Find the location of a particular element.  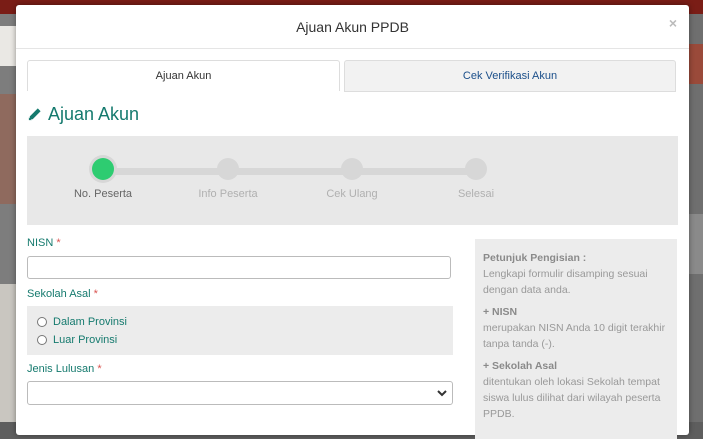

help-nisn-heading: + NISN is located at coordinates (500, 312).